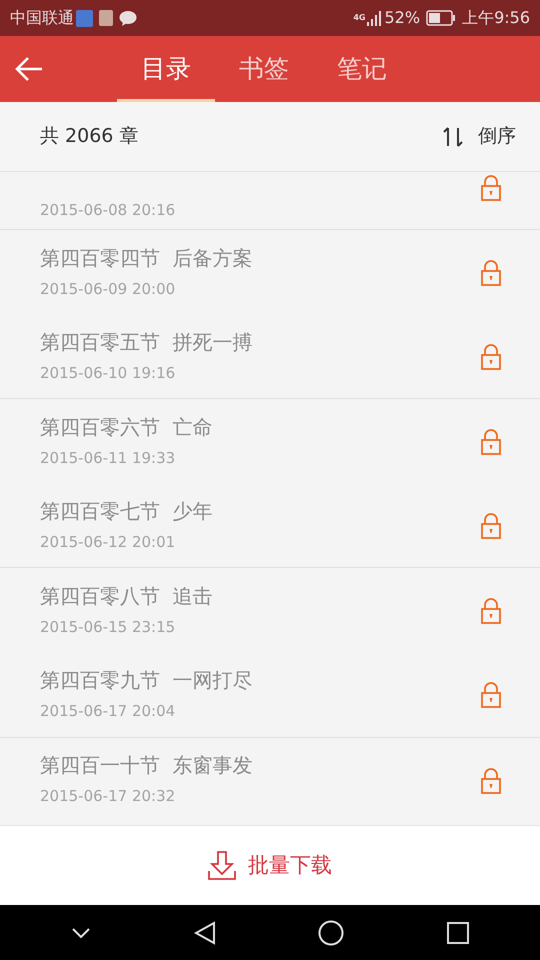  What do you see at coordinates (81, 932) in the screenshot?
I see `collapse-chevron-icon` at bounding box center [81, 932].